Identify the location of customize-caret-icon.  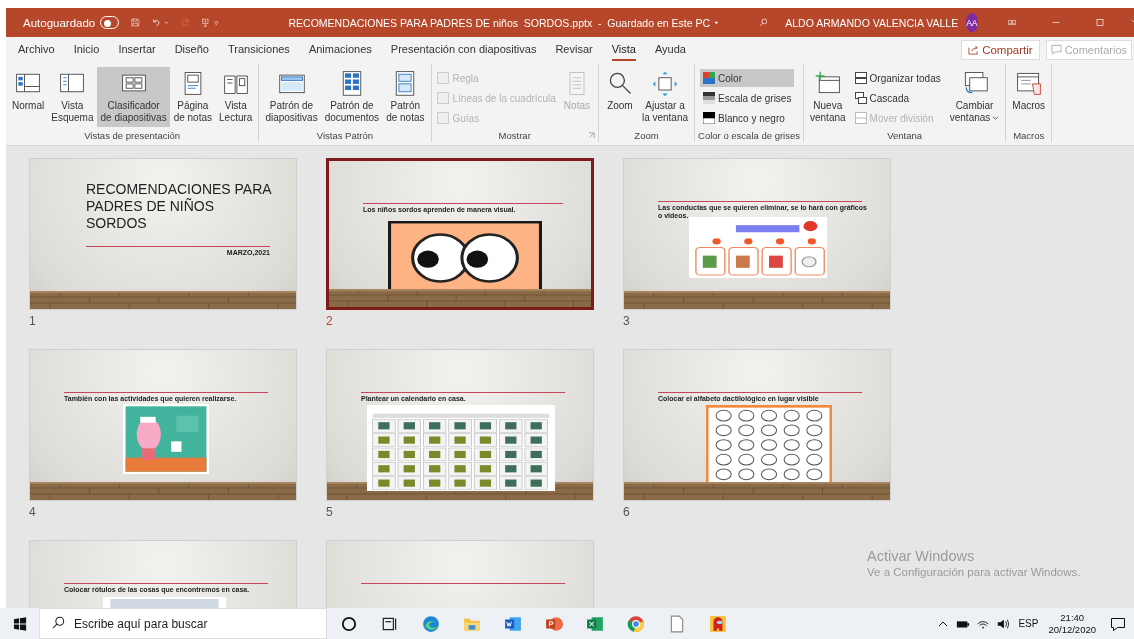
(216, 22).